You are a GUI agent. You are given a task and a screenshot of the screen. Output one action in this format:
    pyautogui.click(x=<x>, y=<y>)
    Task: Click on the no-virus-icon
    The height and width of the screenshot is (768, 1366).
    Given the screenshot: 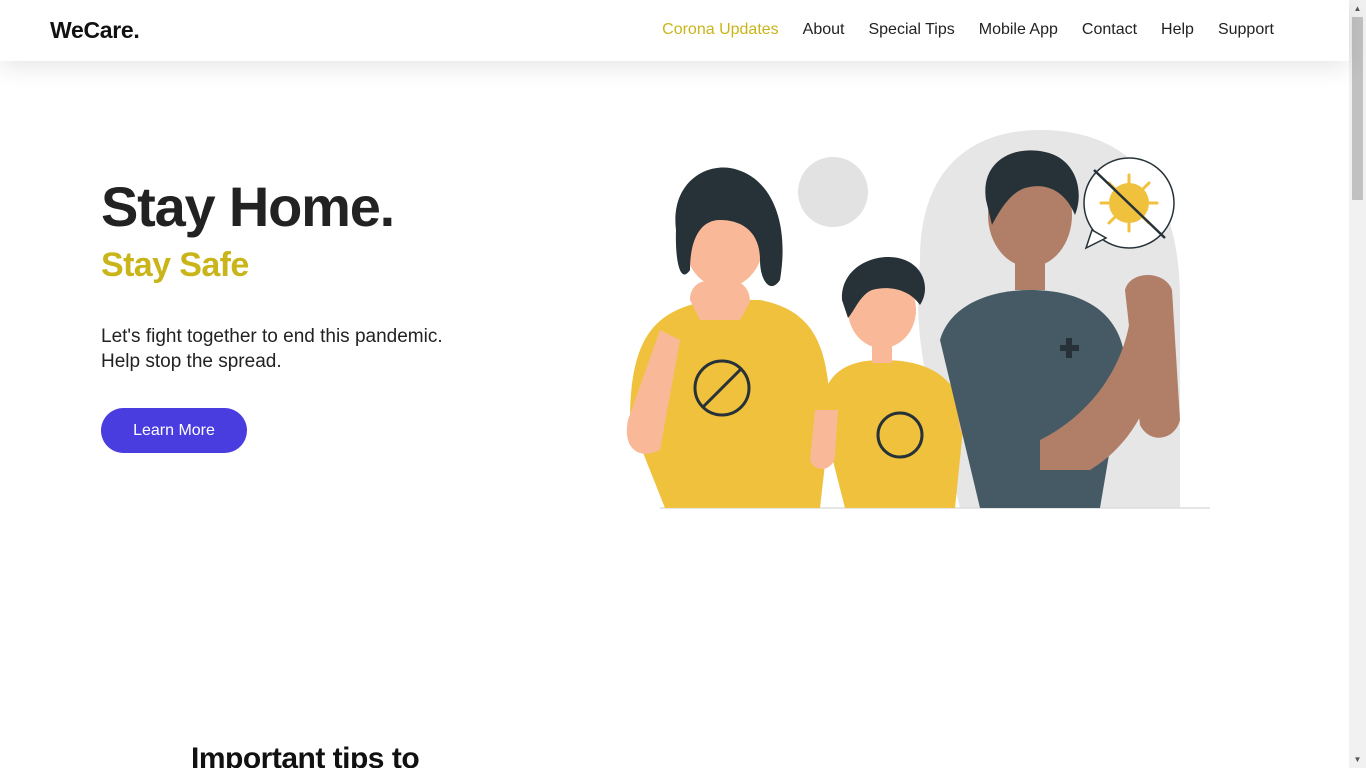 What is the action you would take?
    pyautogui.click(x=1129, y=203)
    